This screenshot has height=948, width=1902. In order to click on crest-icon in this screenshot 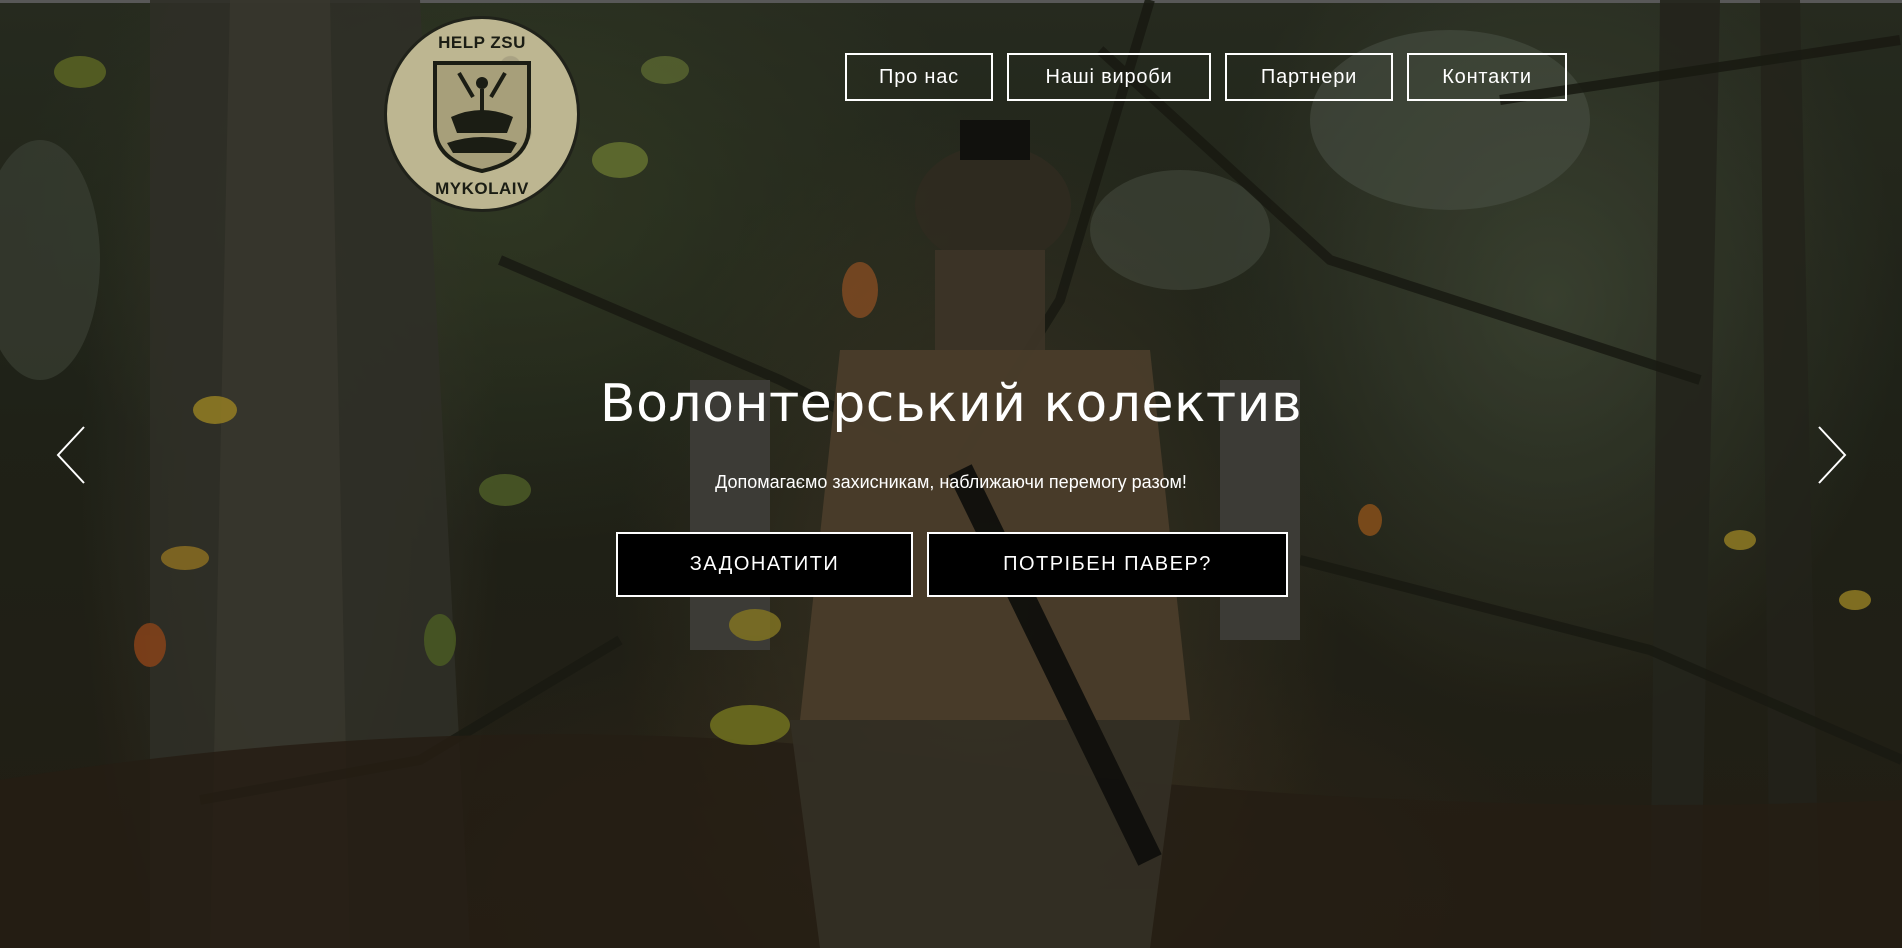, I will do `click(482, 117)`.